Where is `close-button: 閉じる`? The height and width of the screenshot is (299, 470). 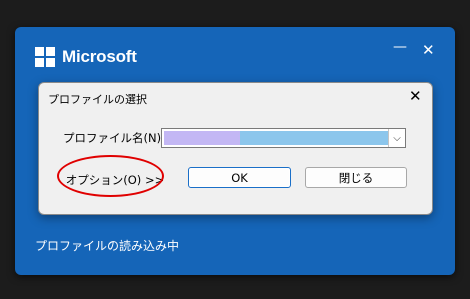 close-button: 閉じる is located at coordinates (356, 177).